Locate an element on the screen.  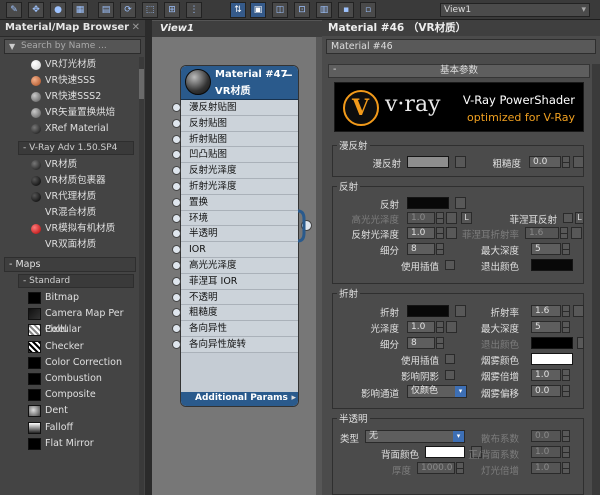
fresnel-ior-map-button is located at coordinates (576, 233).